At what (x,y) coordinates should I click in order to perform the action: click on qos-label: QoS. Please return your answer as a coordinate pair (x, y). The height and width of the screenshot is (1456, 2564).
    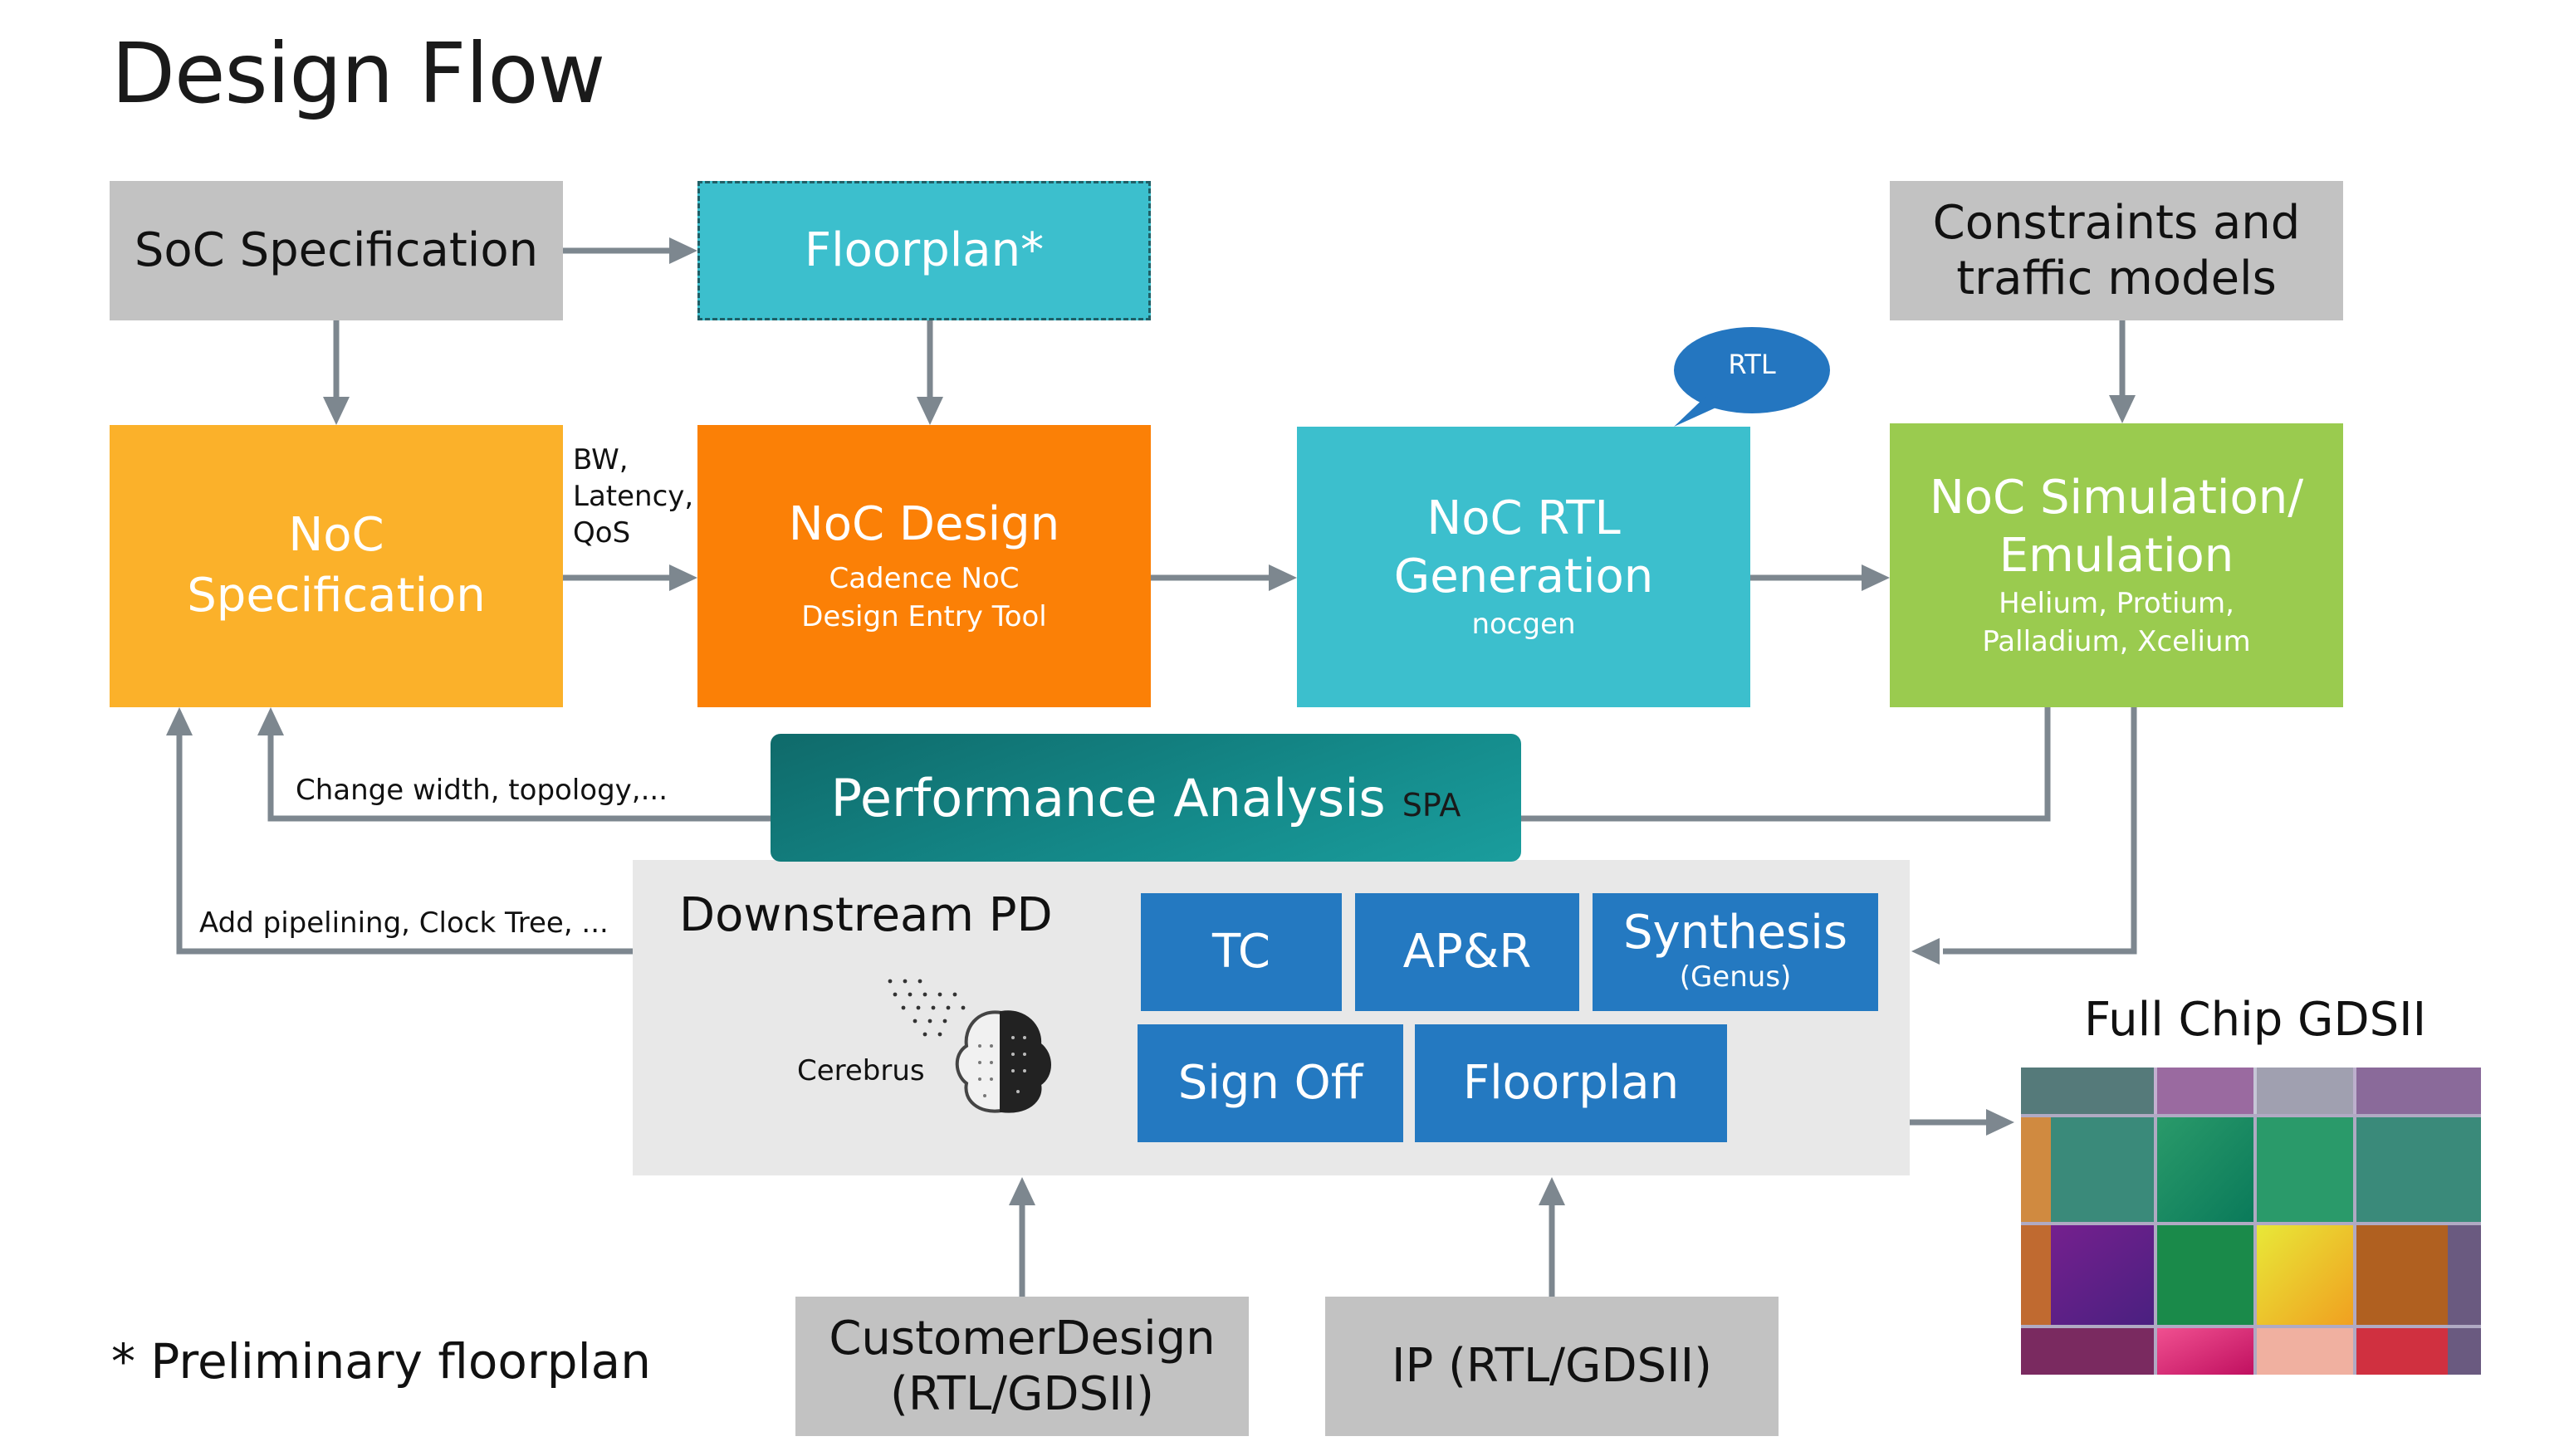
    Looking at the image, I should click on (602, 533).